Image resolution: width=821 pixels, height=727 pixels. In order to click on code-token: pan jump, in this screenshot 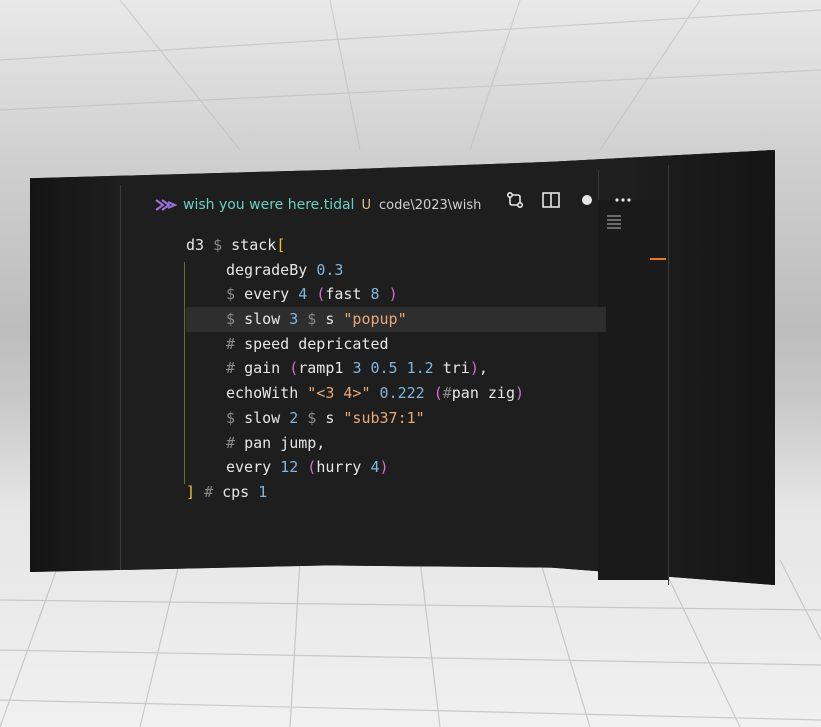, I will do `click(285, 442)`.